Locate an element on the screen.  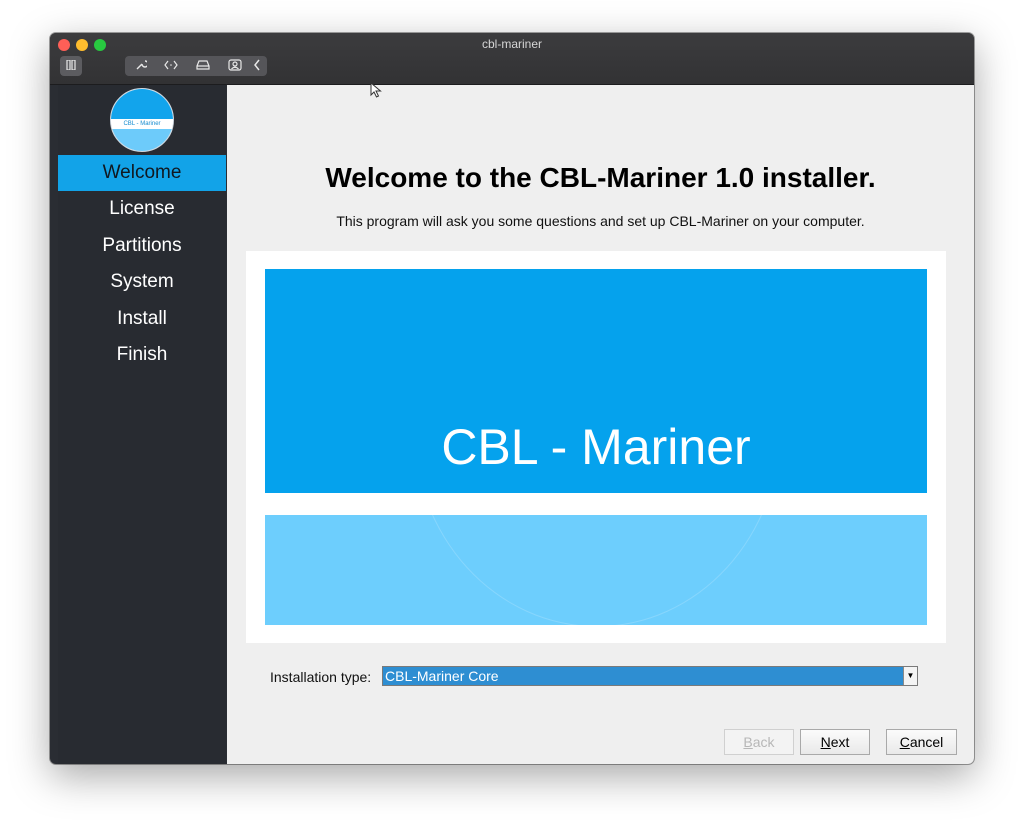
banner-bottom is located at coordinates (596, 570).